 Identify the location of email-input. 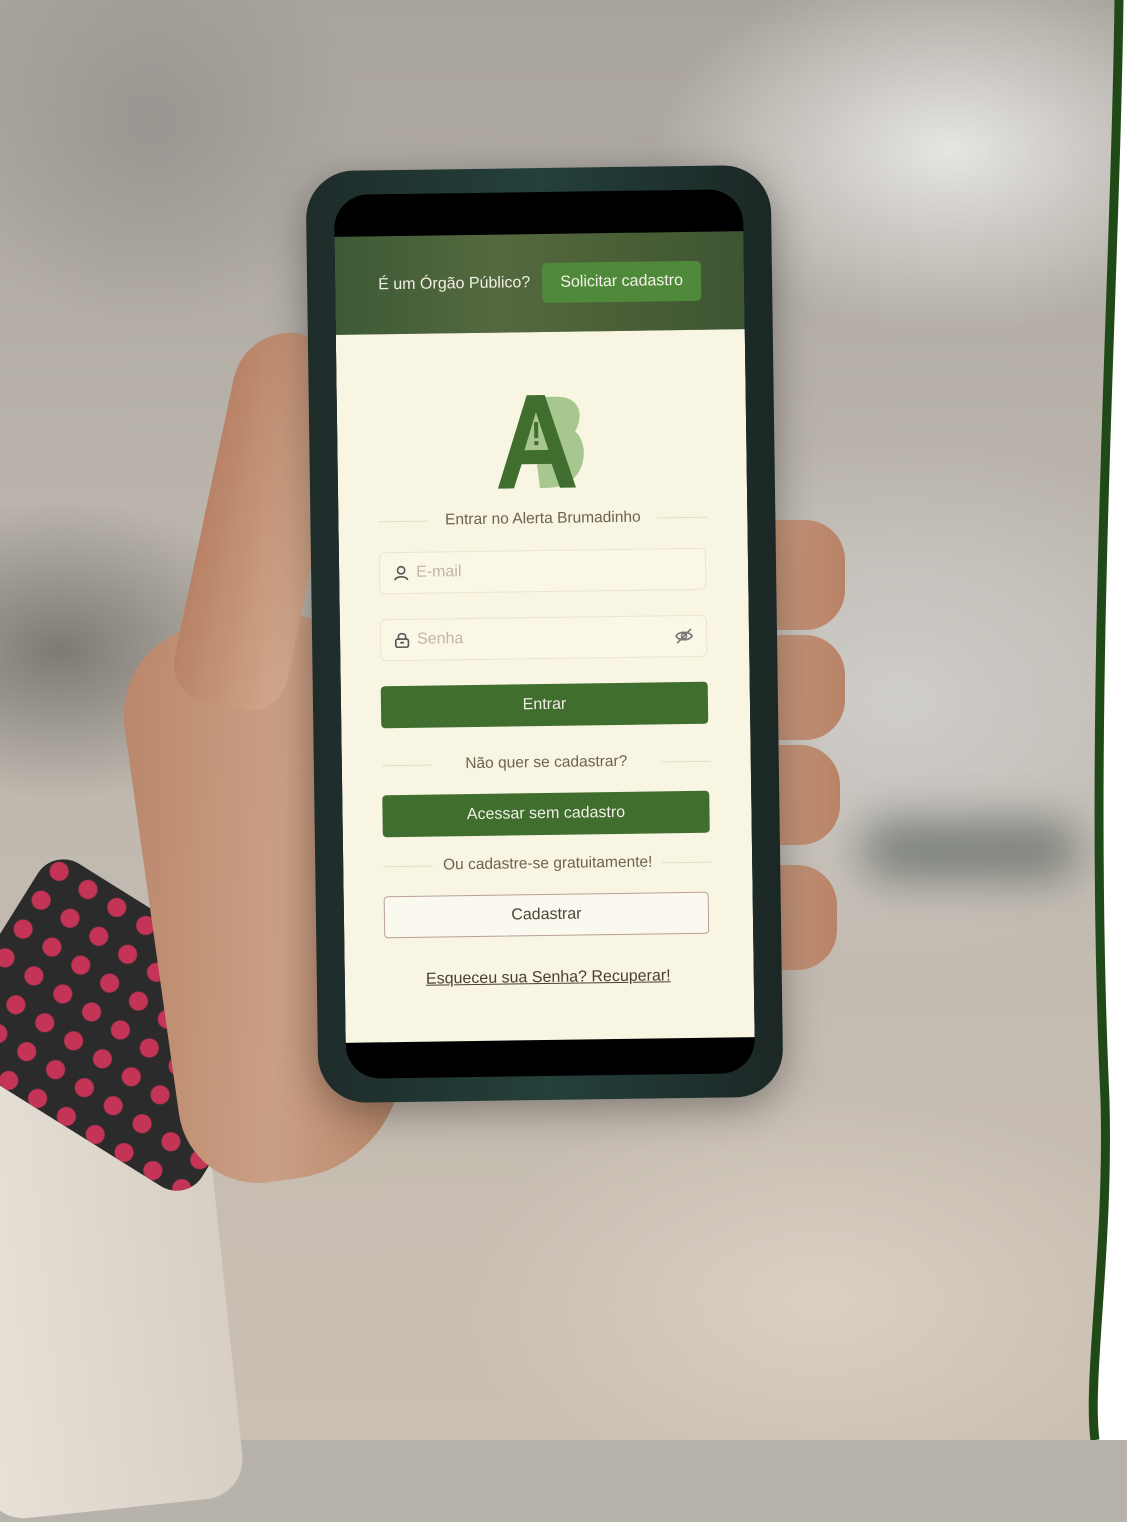
(553, 570).